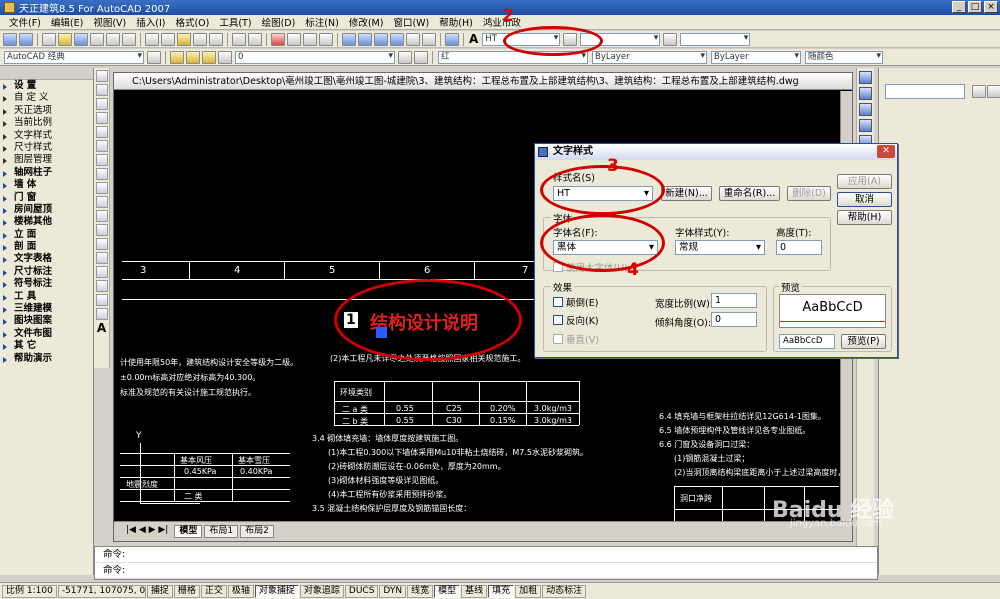 This screenshot has height=599, width=1000. I want to click on region-icon, so click(101, 300).